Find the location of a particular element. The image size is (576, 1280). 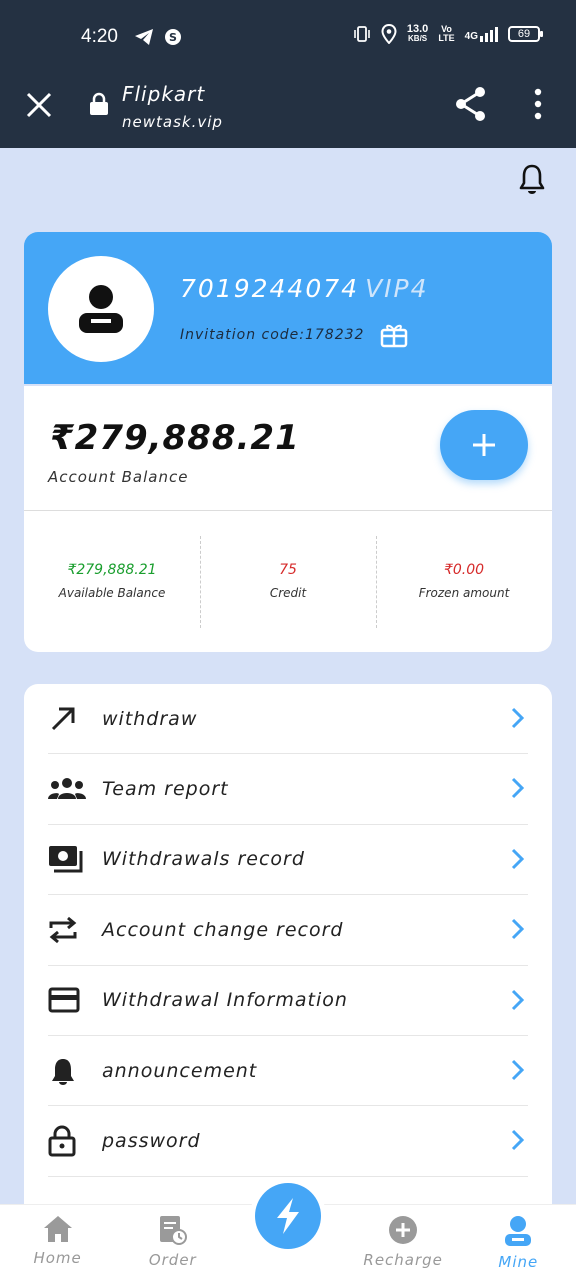

nav-label: Mine is located at coordinates (518, 1262).